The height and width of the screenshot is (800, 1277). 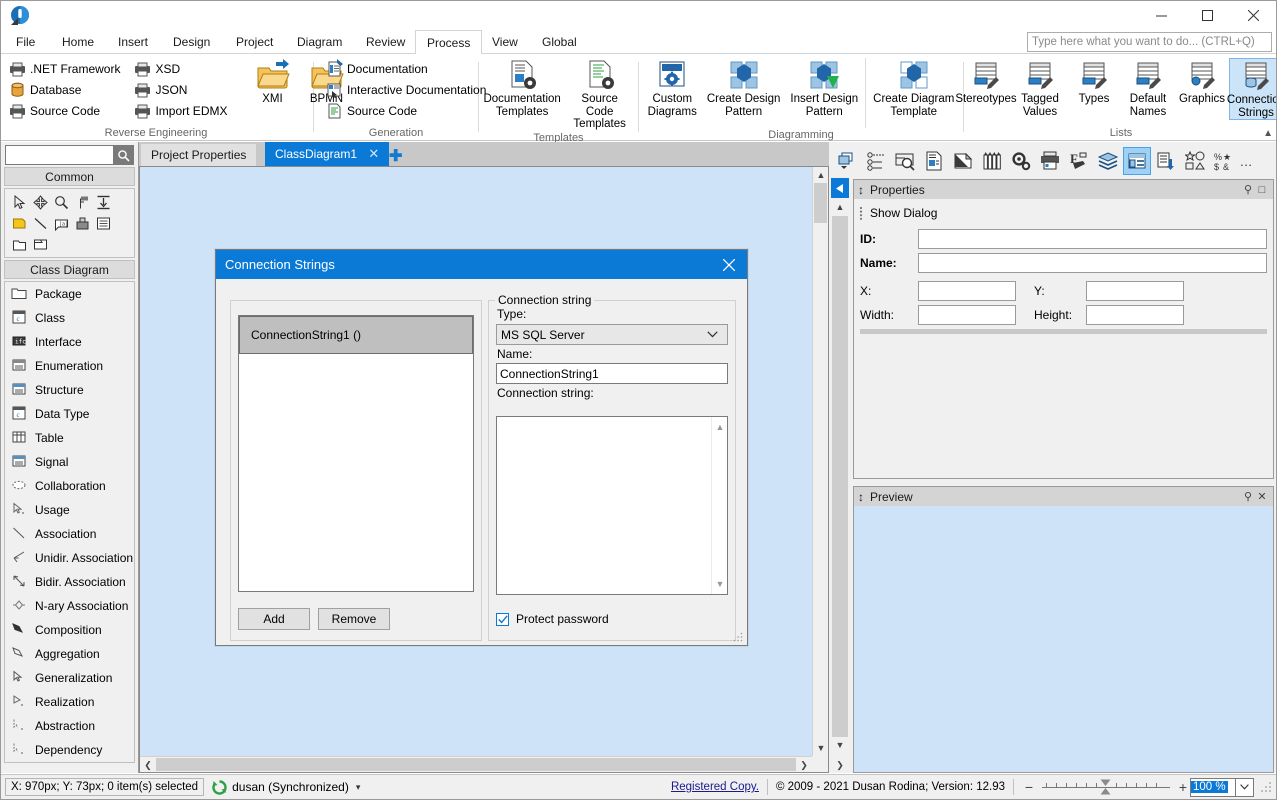 What do you see at coordinates (876, 161) in the screenshot?
I see `model-tree-icon` at bounding box center [876, 161].